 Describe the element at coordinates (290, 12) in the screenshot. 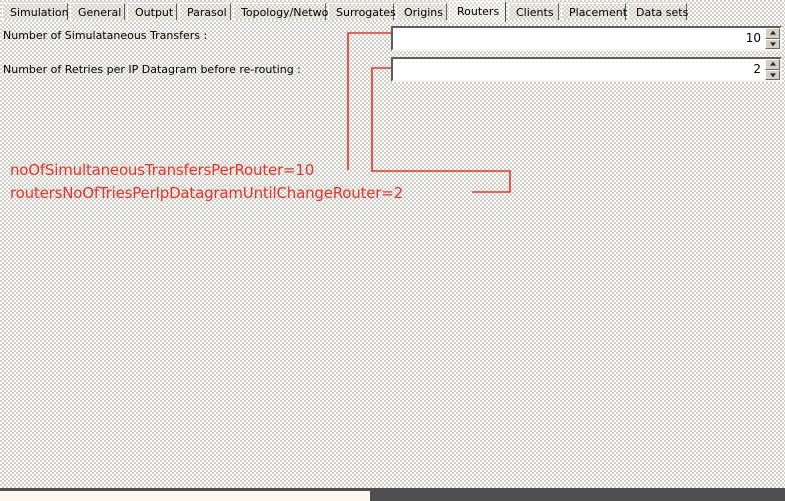

I see `tab-label: Topology/Network` at that location.